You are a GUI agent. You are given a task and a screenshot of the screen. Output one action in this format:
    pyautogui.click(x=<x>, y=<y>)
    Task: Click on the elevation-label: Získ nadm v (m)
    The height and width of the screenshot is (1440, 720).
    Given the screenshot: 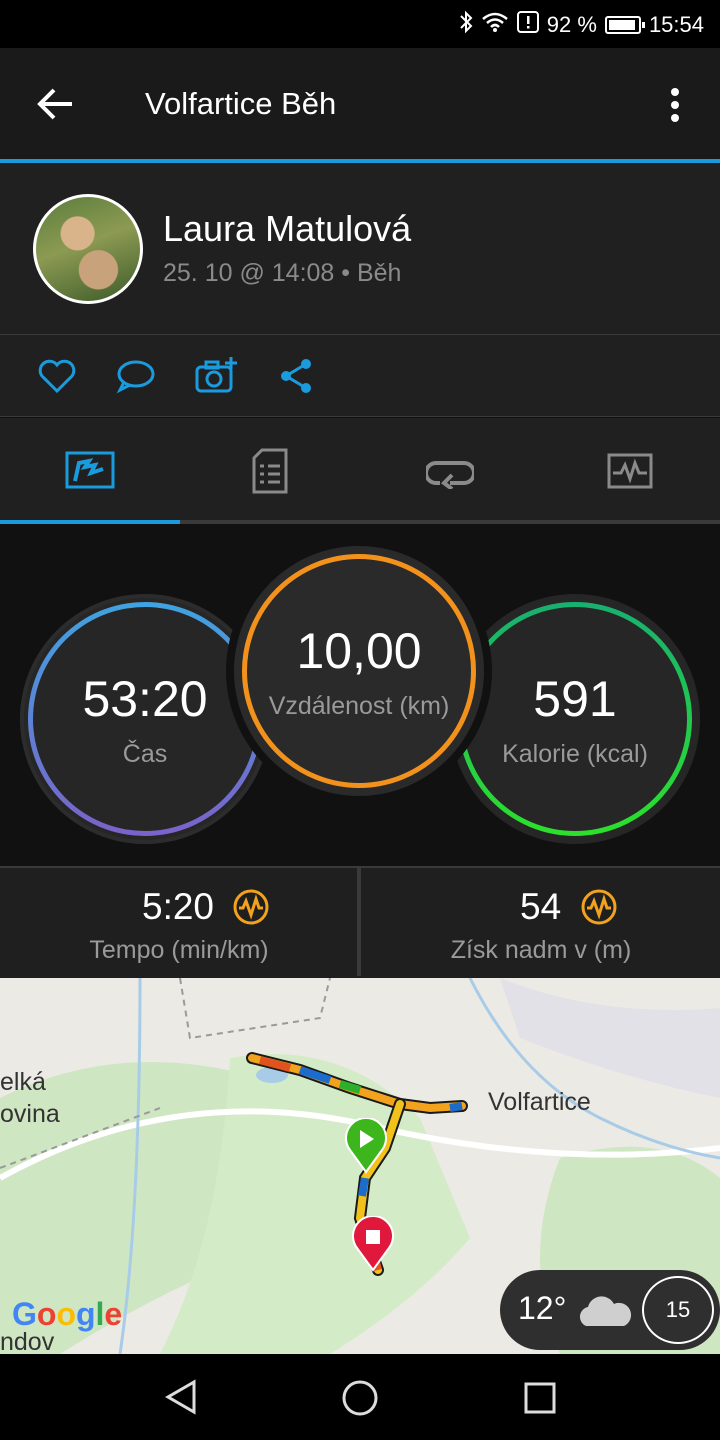 What is the action you would take?
    pyautogui.click(x=541, y=950)
    